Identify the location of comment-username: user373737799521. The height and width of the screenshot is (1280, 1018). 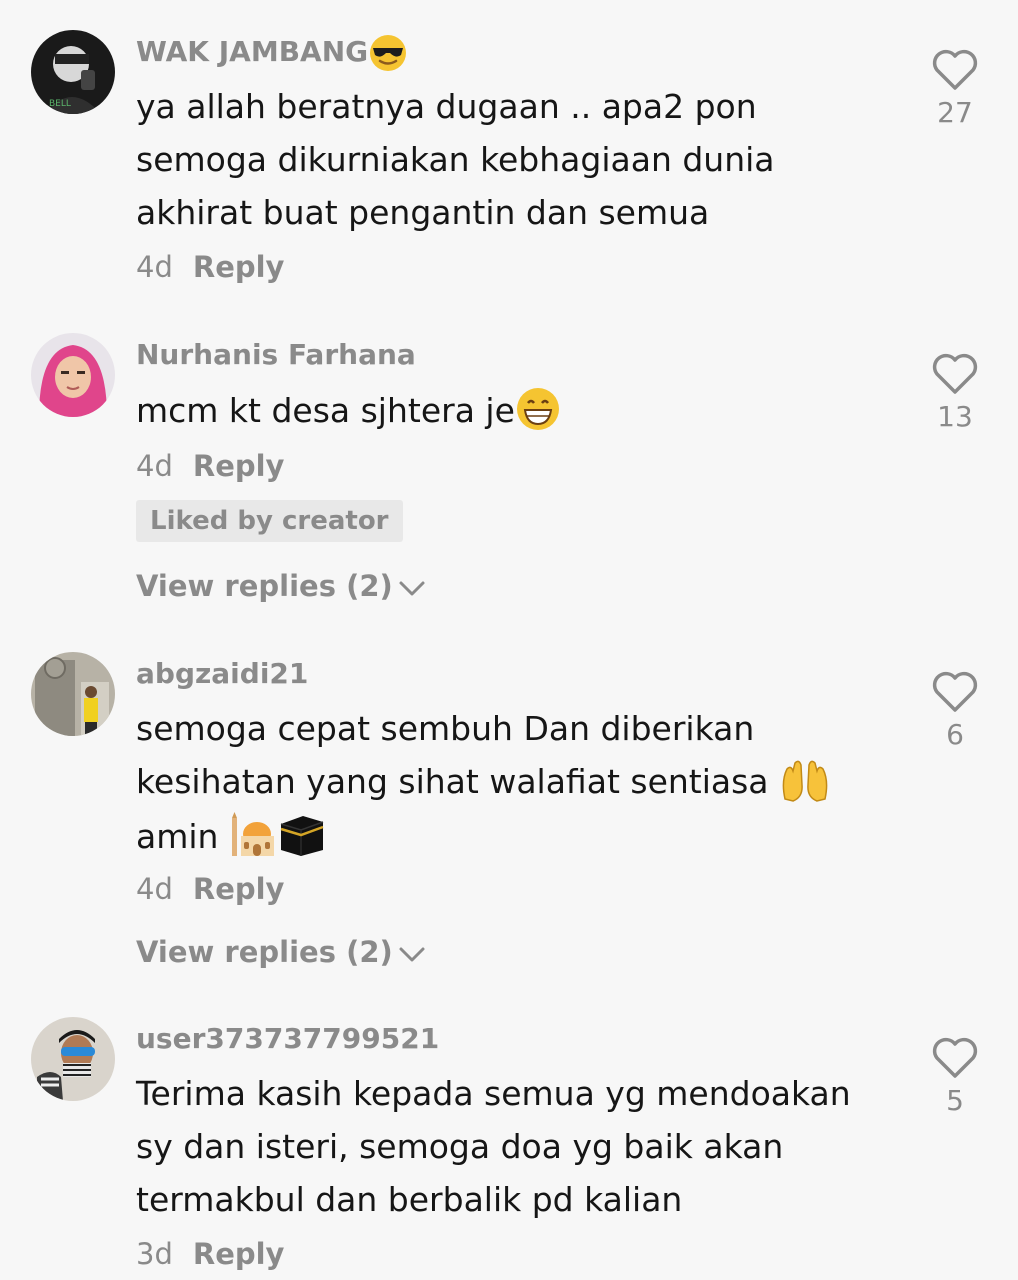
(287, 1038).